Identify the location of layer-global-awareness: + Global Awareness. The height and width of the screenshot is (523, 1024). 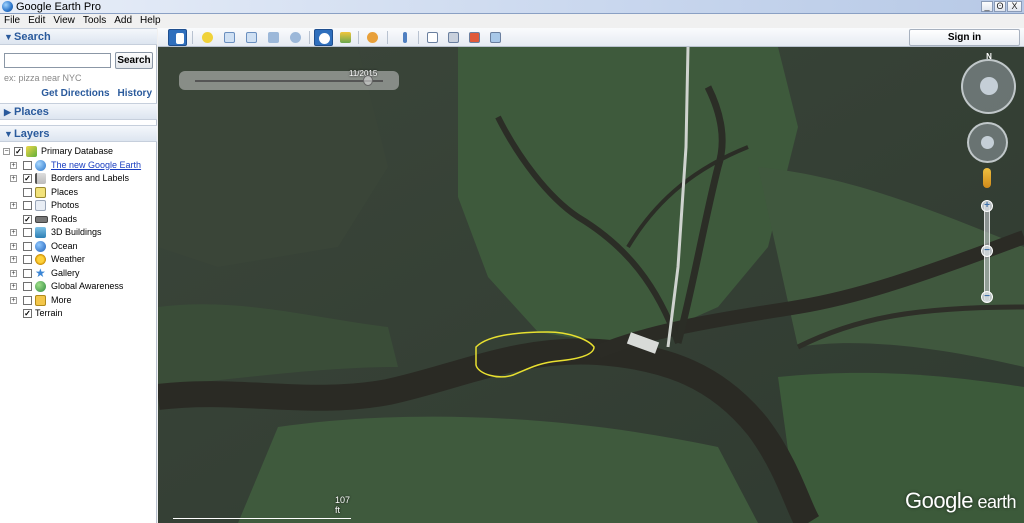
(78, 287).